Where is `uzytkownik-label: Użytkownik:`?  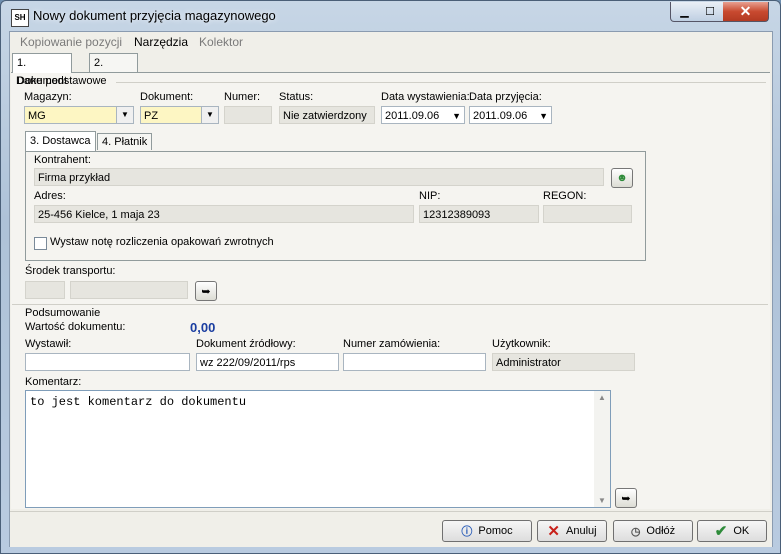
uzytkownik-label: Użytkownik: is located at coordinates (521, 344).